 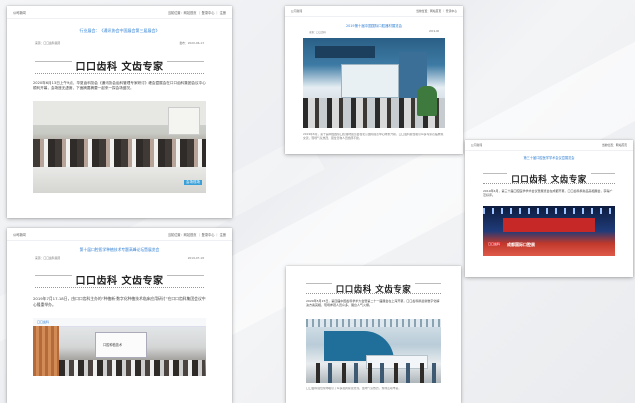 I want to click on article-date: 2019-07-18, so click(x=195, y=258).